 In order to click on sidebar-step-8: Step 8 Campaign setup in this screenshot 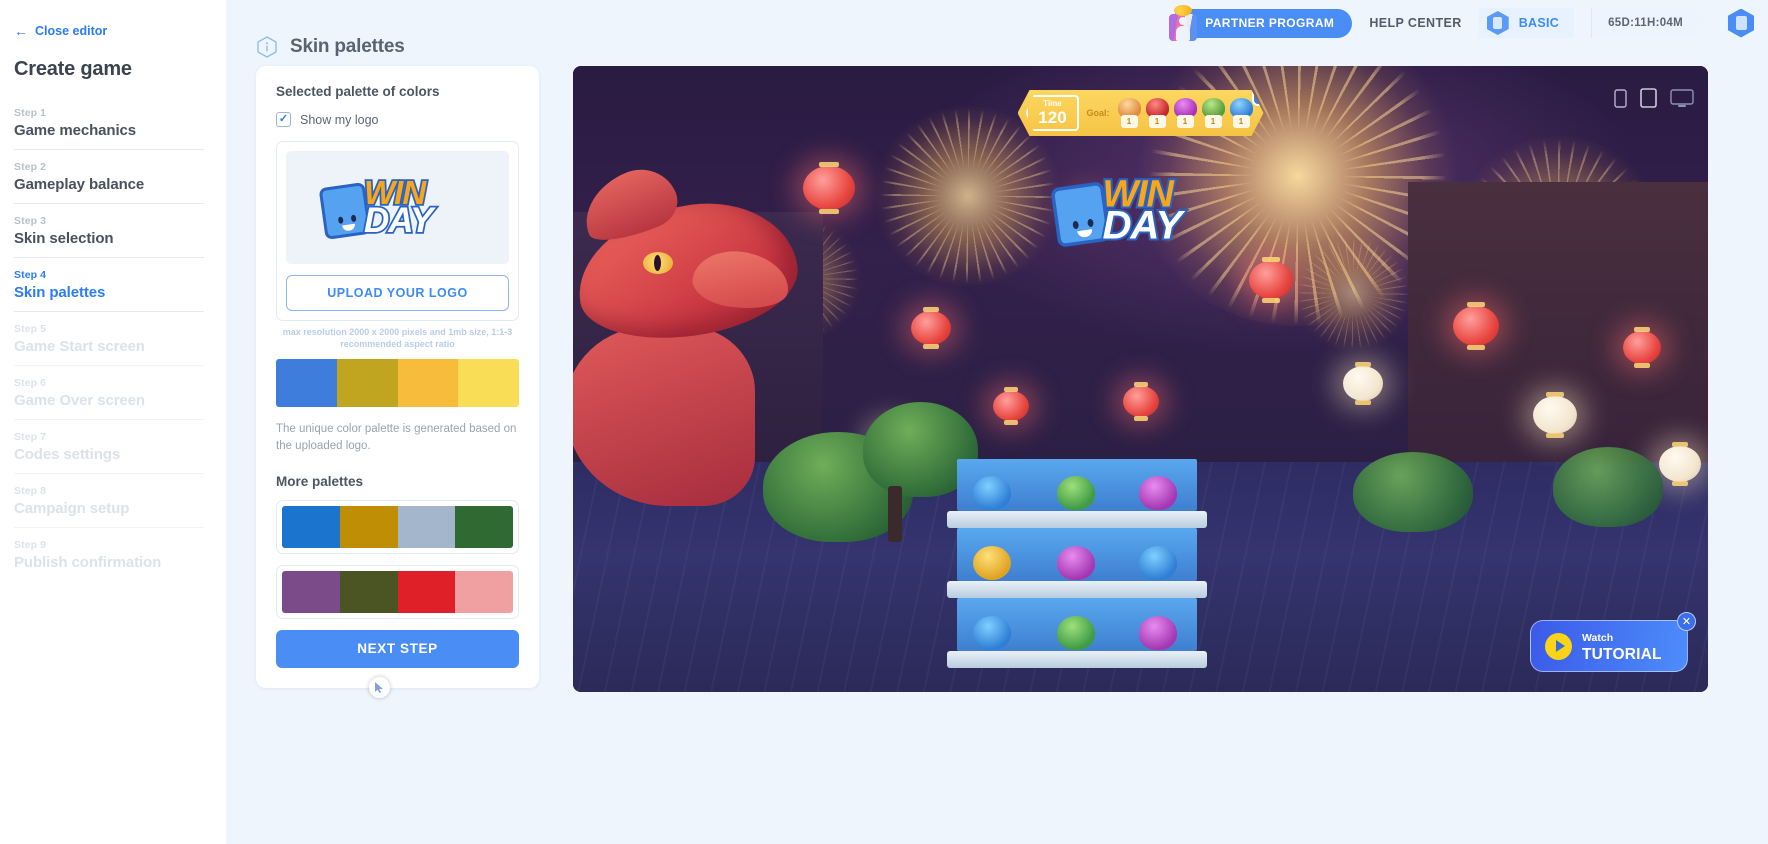, I will do `click(109, 506)`.